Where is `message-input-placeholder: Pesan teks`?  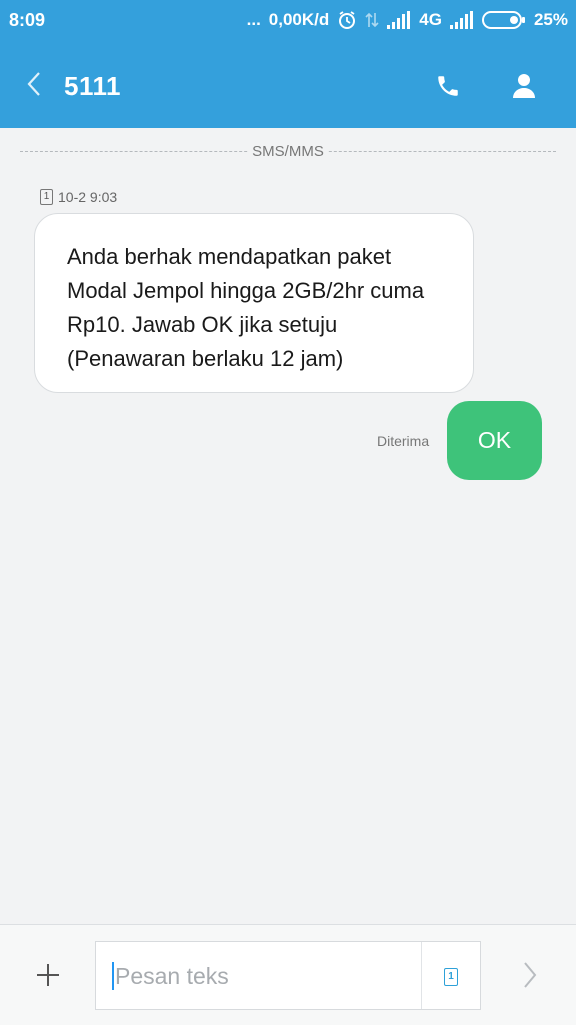
message-input-placeholder: Pesan teks is located at coordinates (170, 976).